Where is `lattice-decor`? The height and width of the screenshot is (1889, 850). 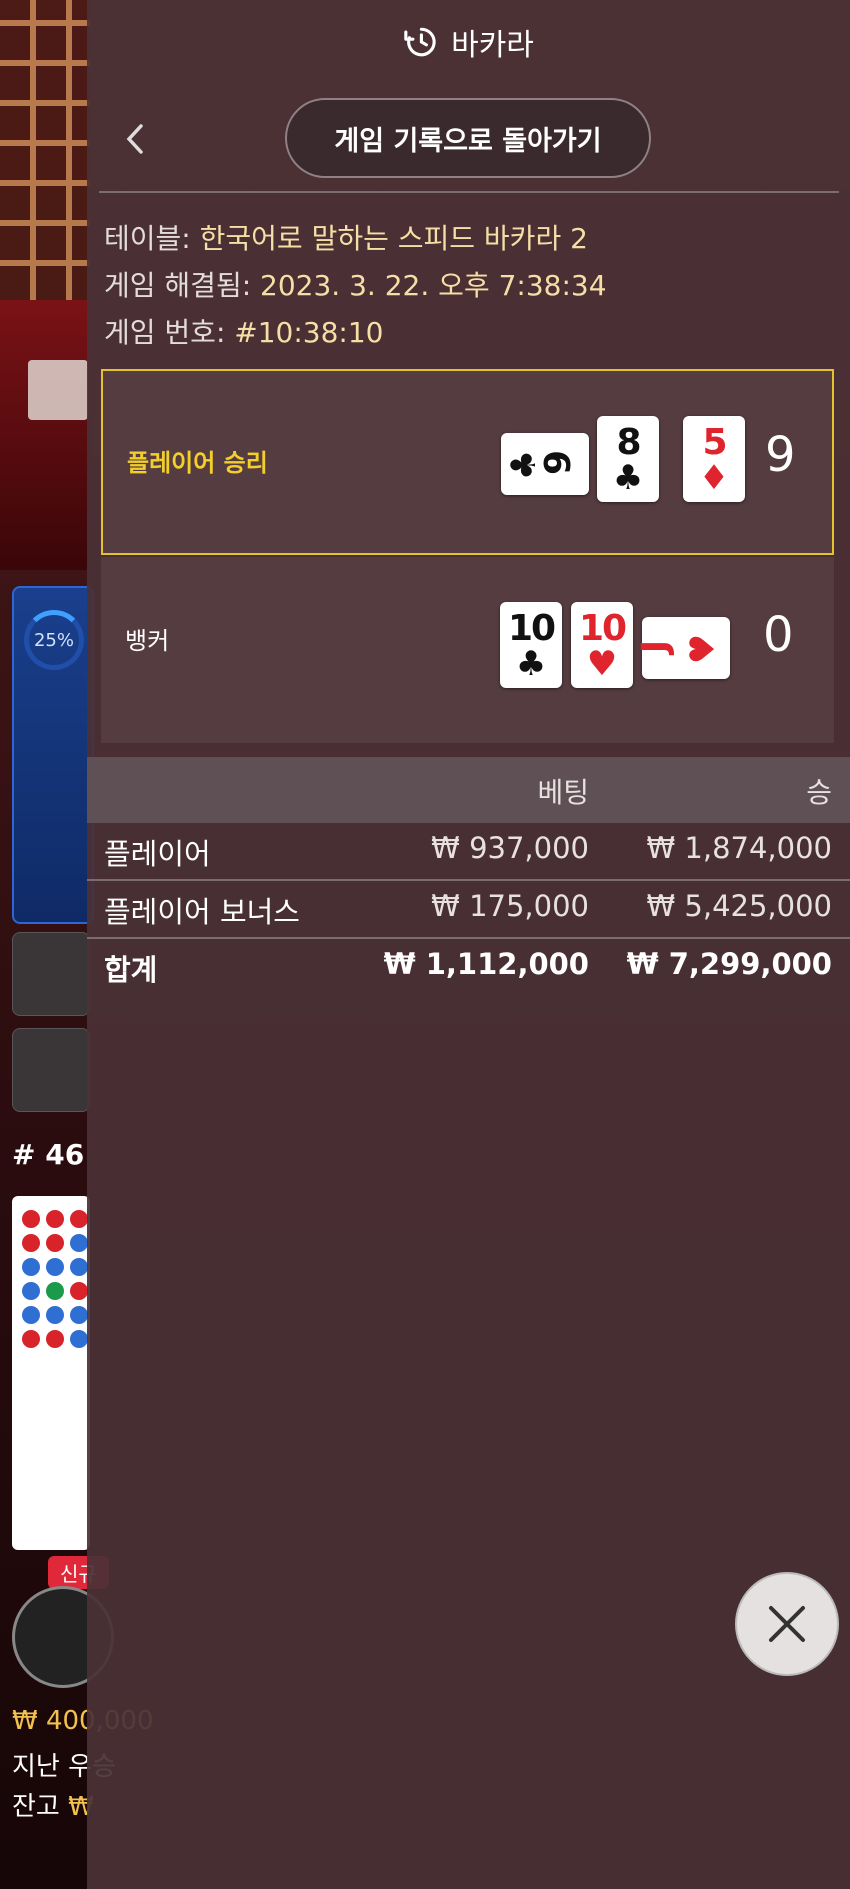 lattice-decor is located at coordinates (45, 150).